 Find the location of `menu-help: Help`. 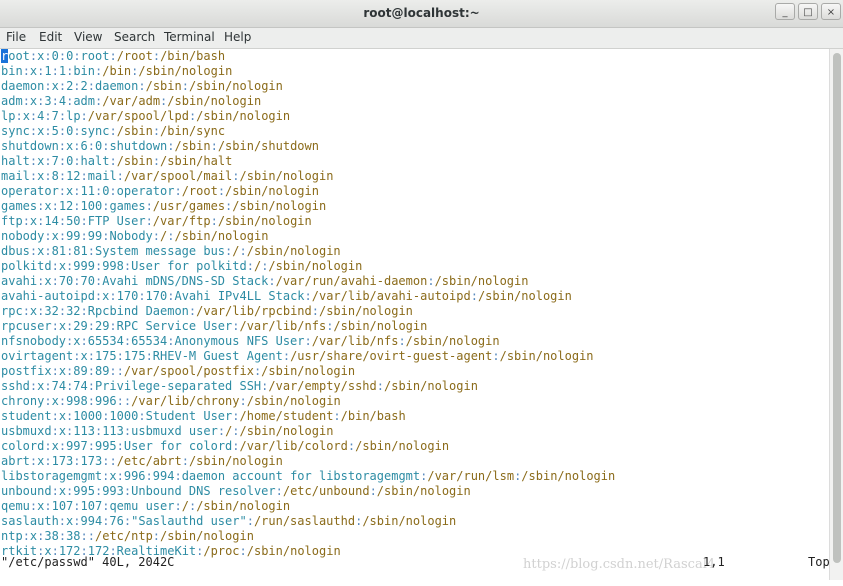

menu-help: Help is located at coordinates (237, 37).